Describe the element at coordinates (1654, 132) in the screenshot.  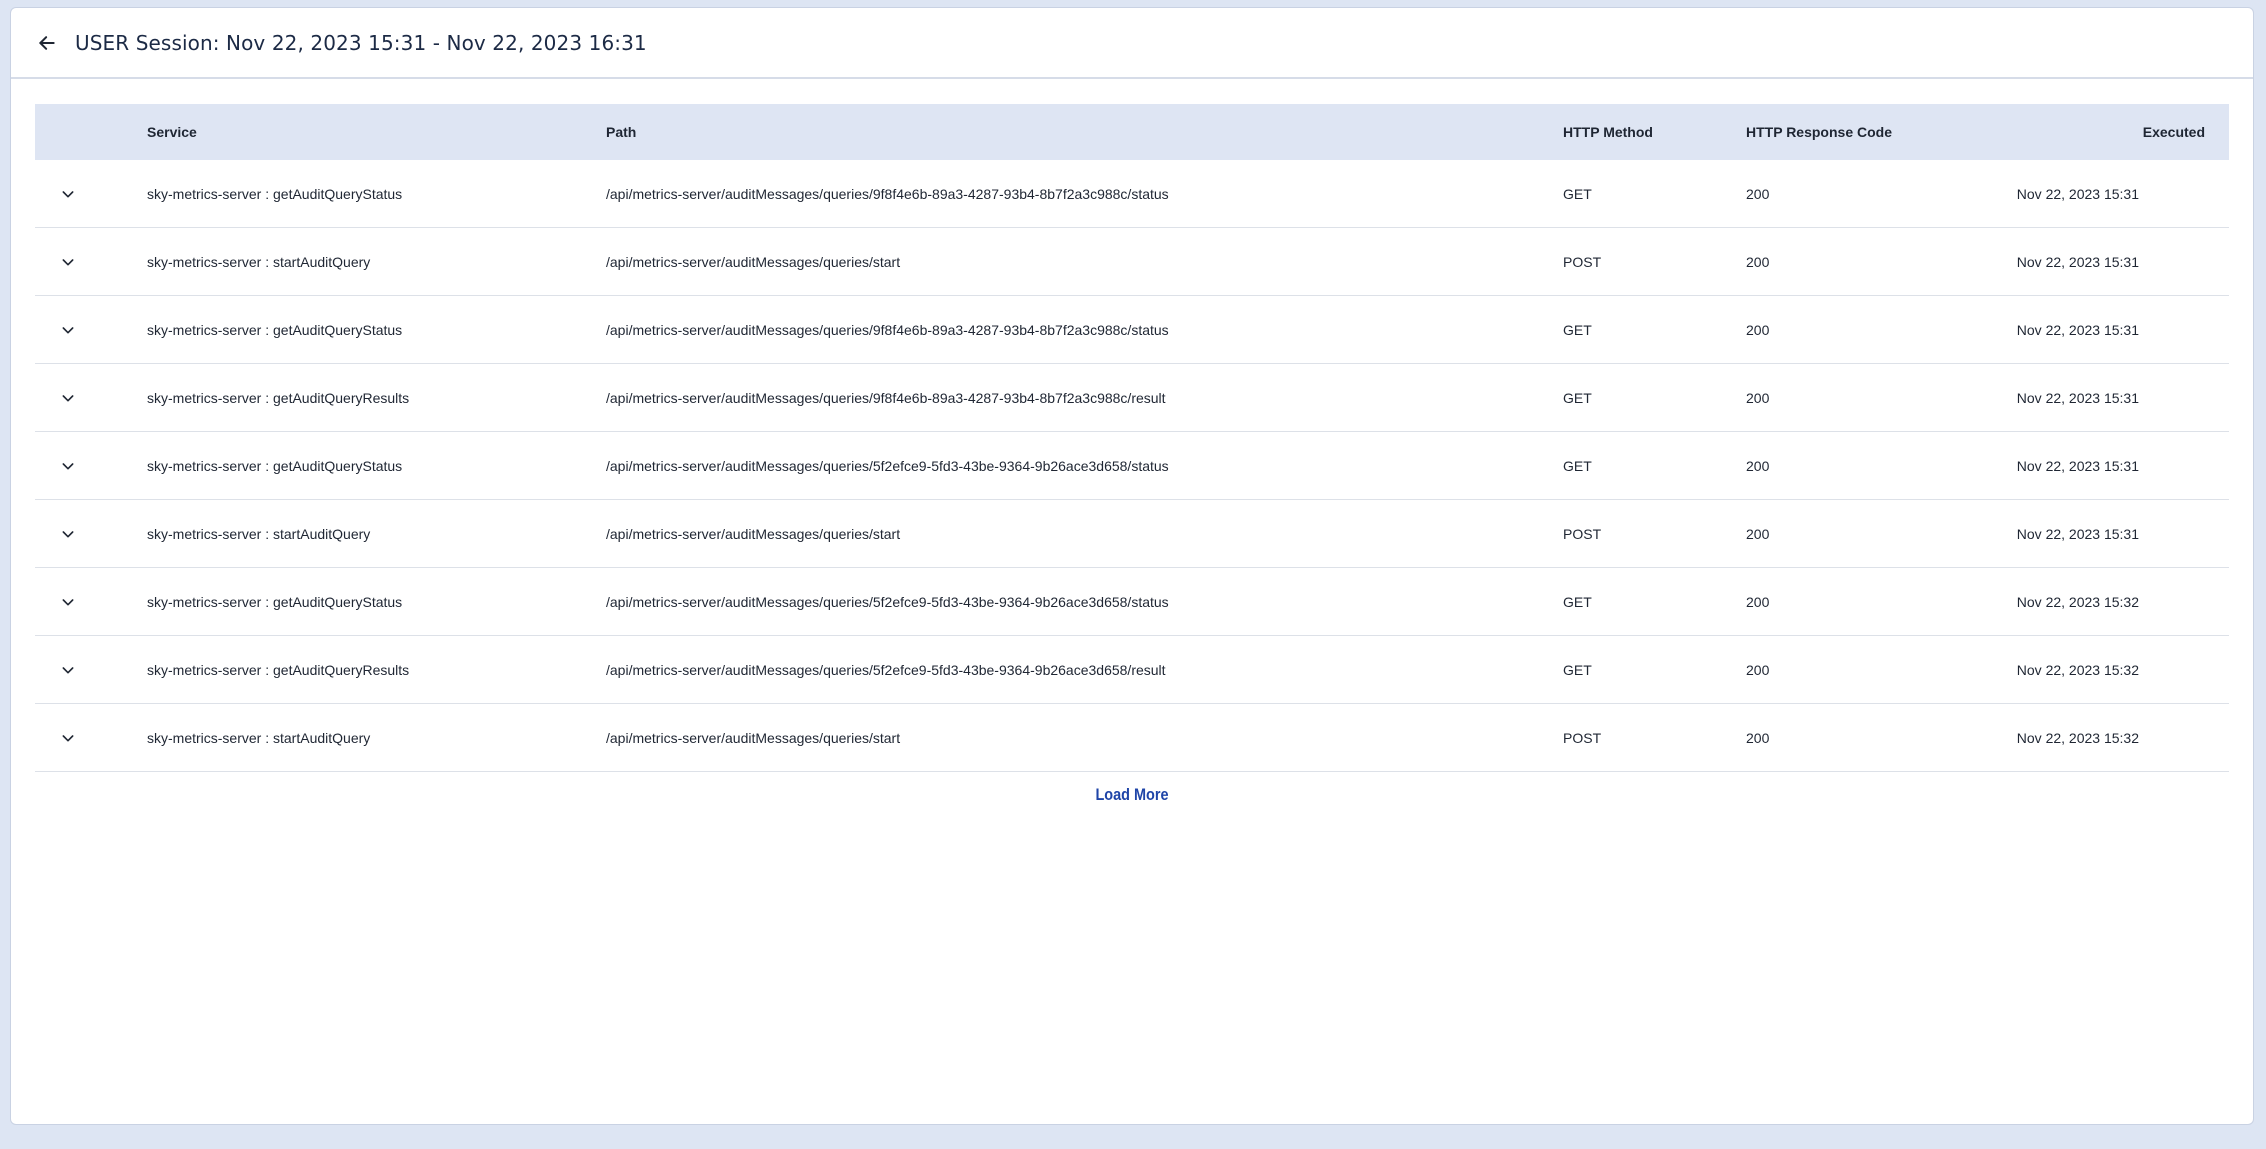
I see `column-header-http-method: HTTP Method` at that location.